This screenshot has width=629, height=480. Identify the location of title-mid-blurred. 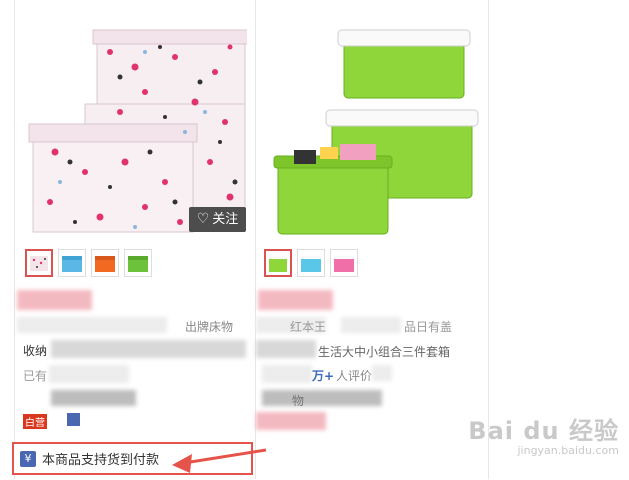
(371, 325).